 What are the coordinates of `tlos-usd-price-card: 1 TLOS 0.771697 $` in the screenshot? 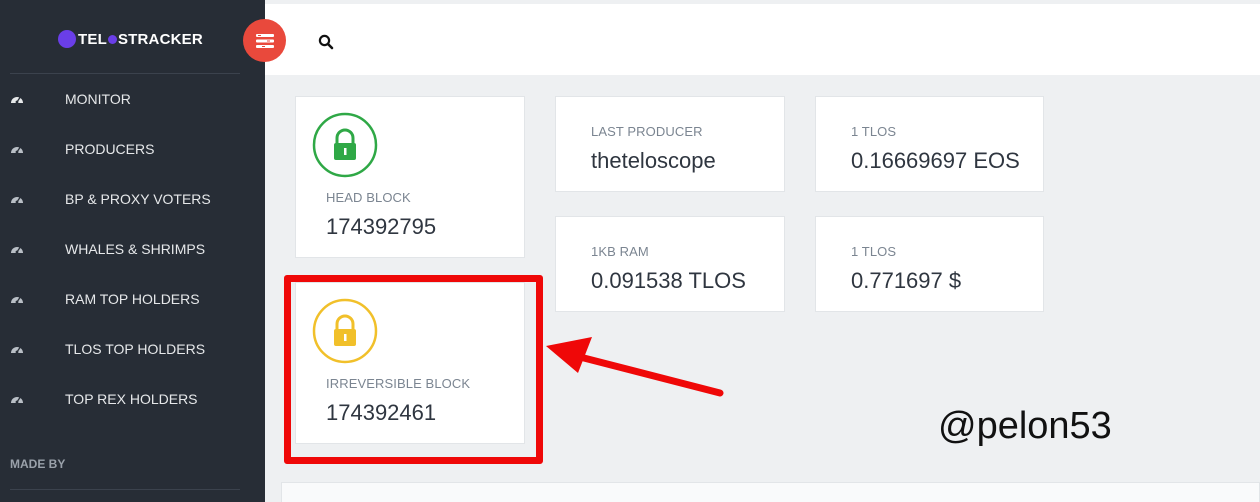 It's located at (929, 264).